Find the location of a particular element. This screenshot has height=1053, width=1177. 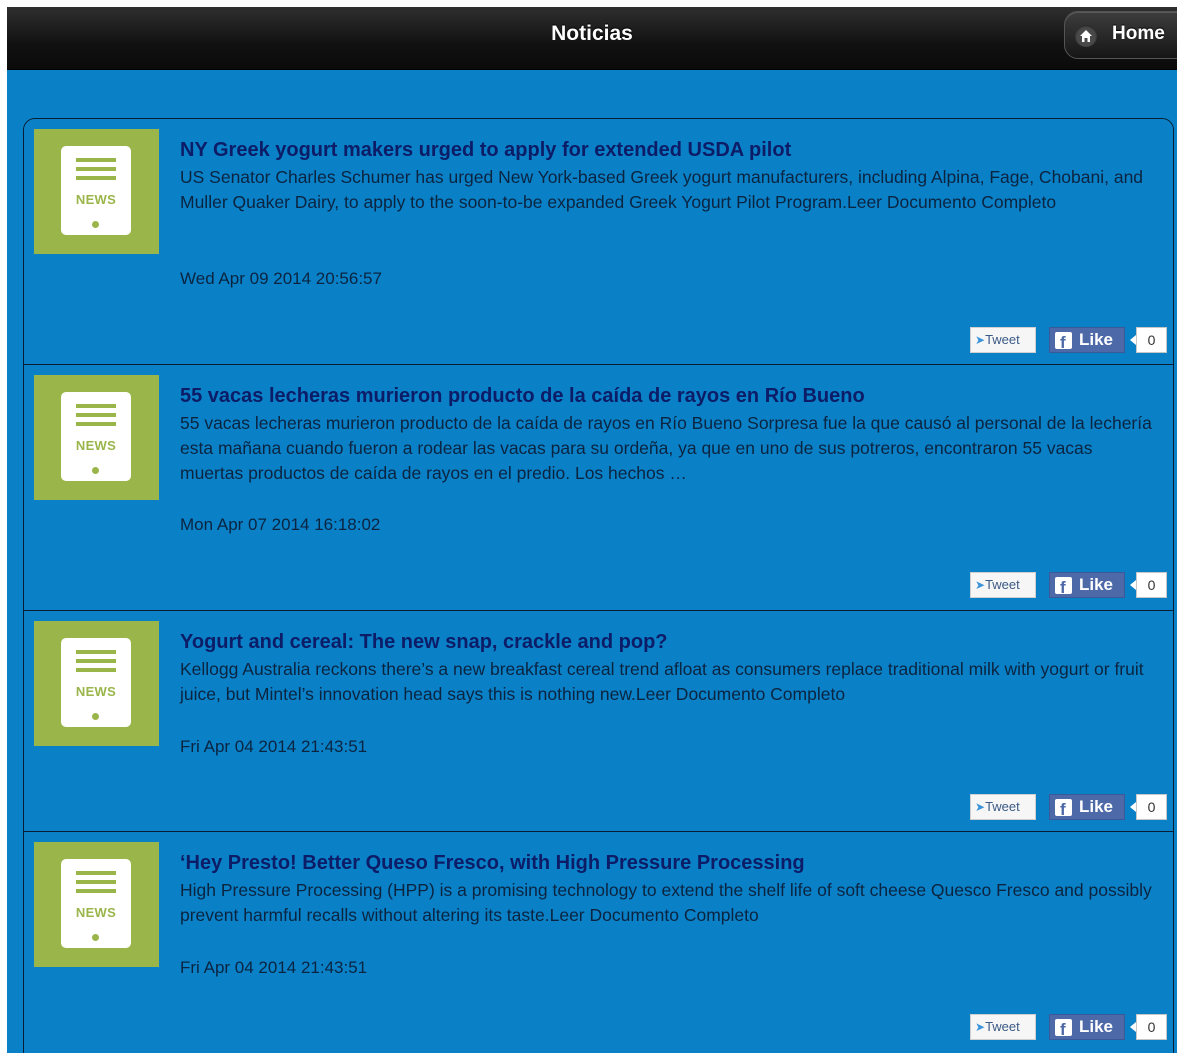

news-date: Wed Apr 09 2014 20:56:57 is located at coordinates (281, 278).